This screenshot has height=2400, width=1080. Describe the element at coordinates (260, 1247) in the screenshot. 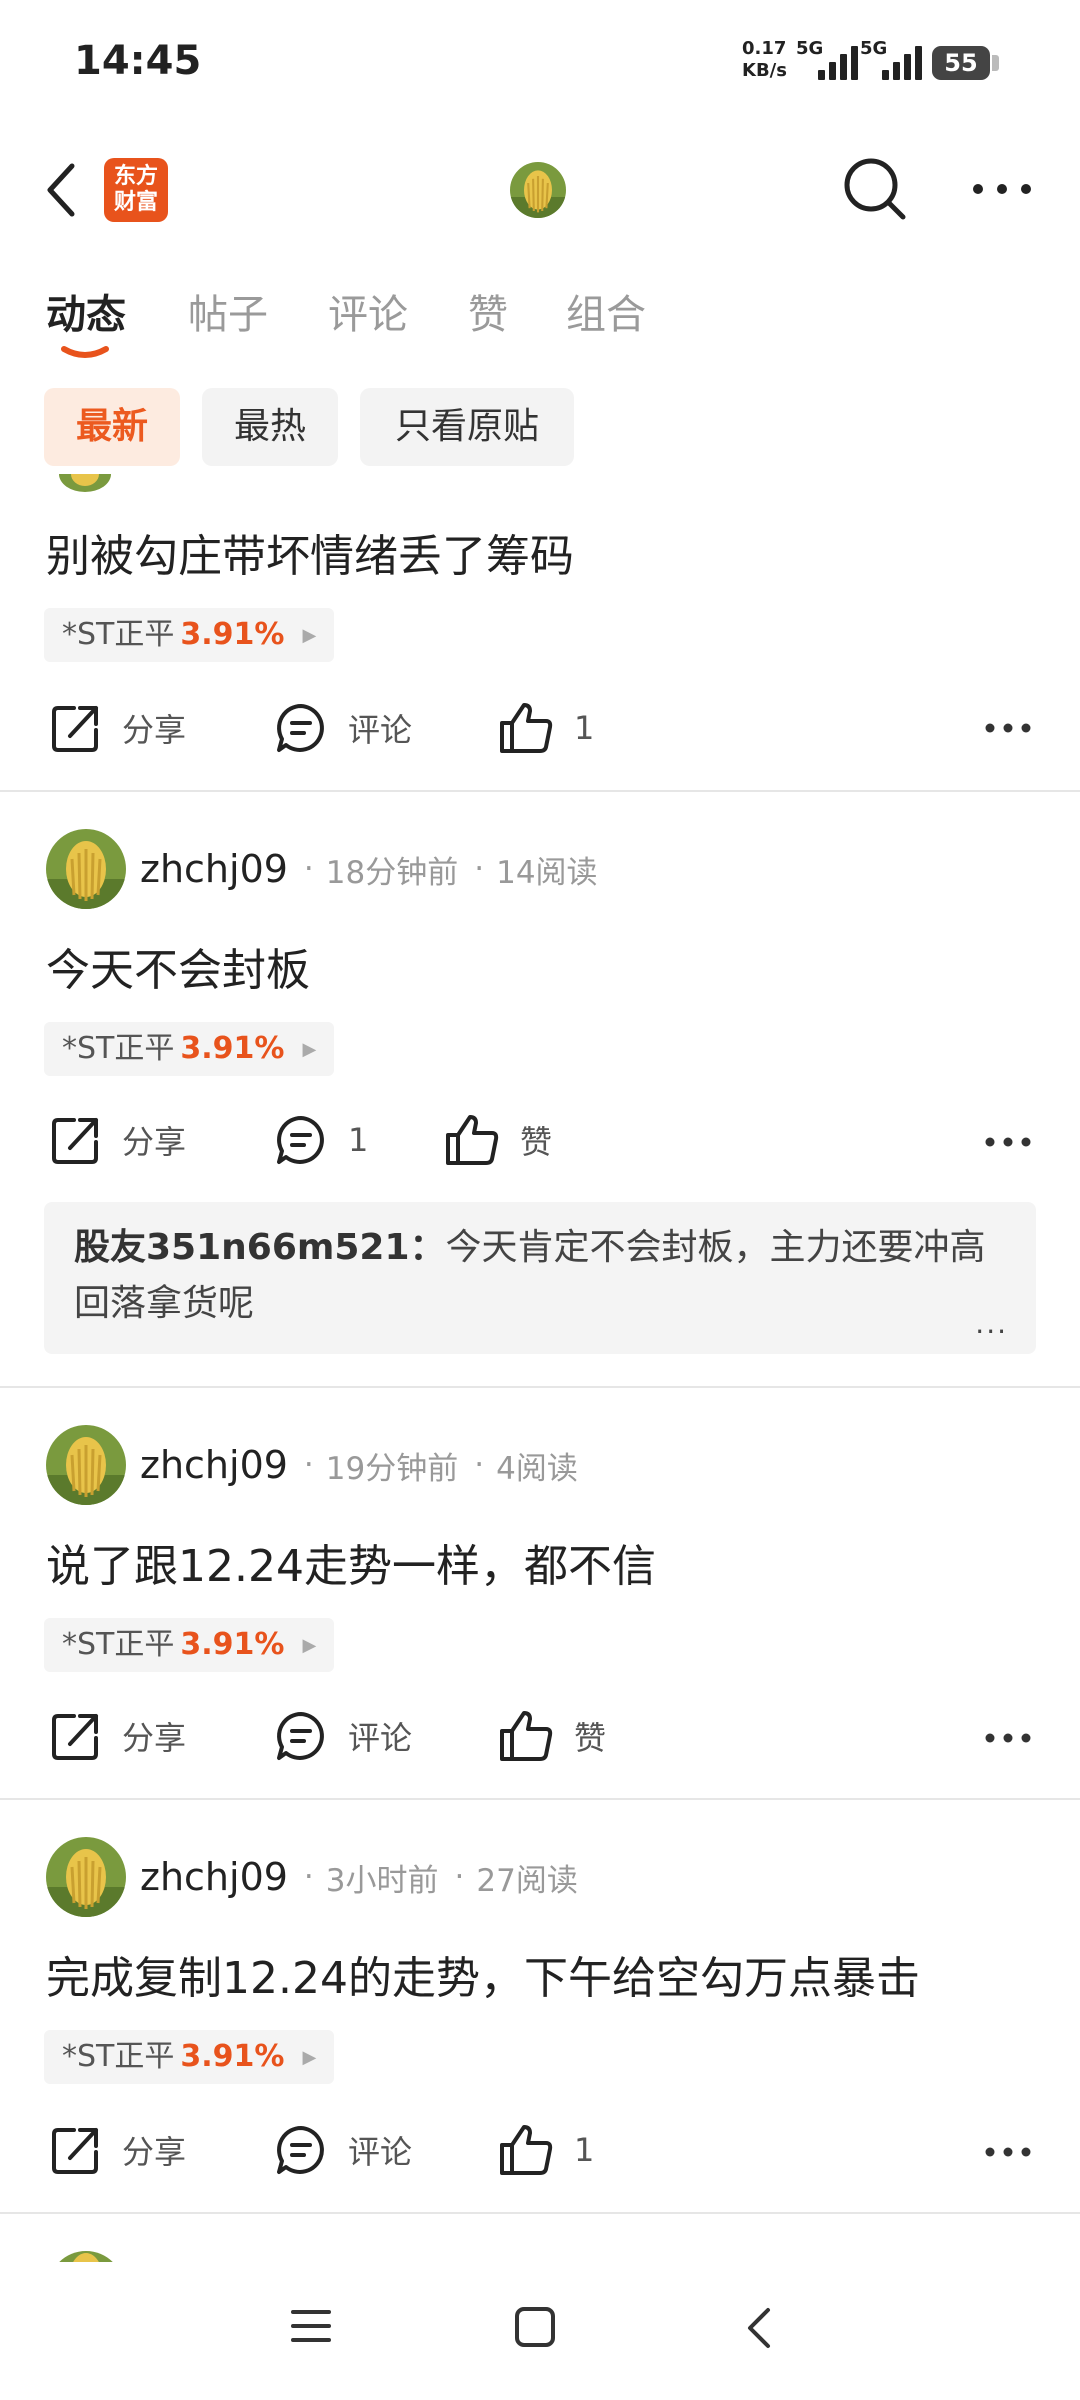

I see `reply-username: 股友351n66m521：` at that location.